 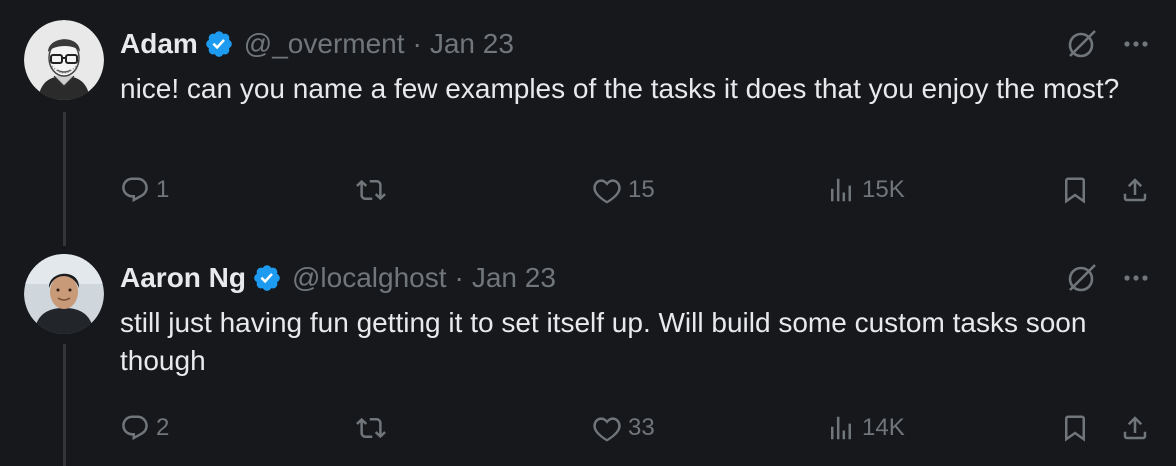 What do you see at coordinates (588, 190) in the screenshot?
I see `tweet-actions: 1 15 15K` at bounding box center [588, 190].